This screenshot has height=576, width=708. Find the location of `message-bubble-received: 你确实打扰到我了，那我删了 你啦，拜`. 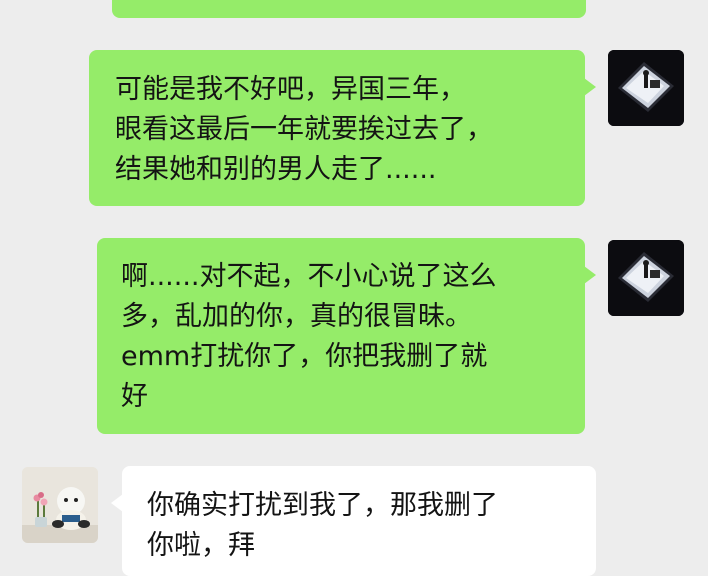

message-bubble-received: 你确实打扰到我了，那我删了 你啦，拜 is located at coordinates (359, 521).